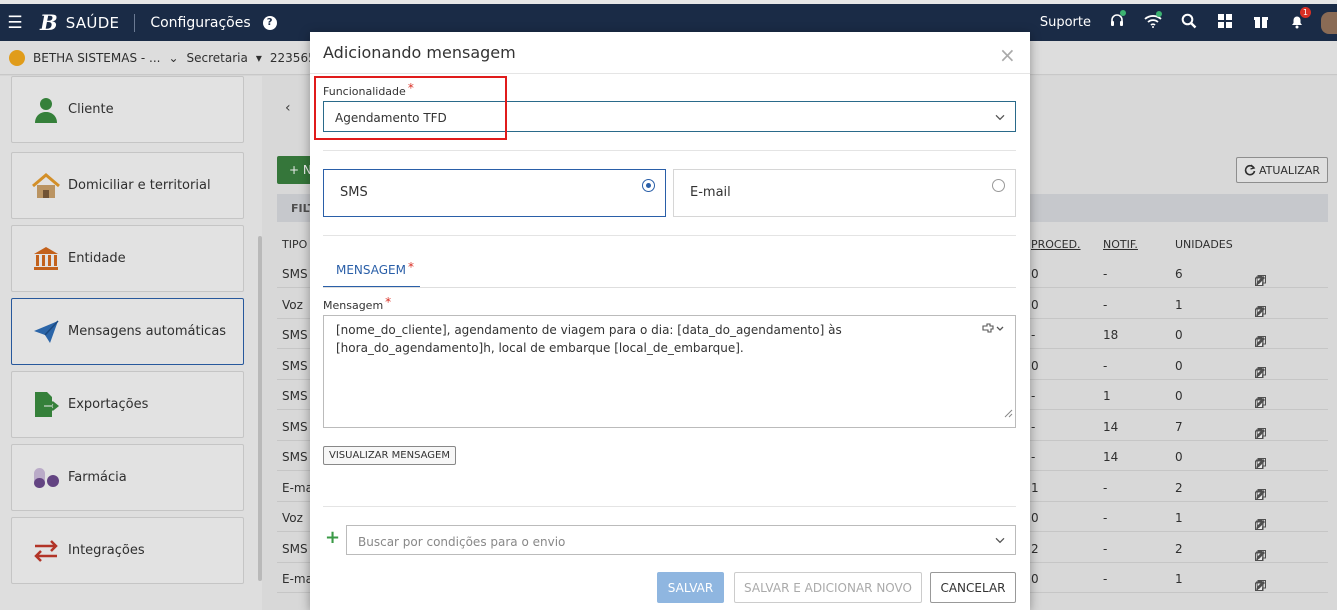  What do you see at coordinates (135, 22) in the screenshot?
I see `divider` at bounding box center [135, 22].